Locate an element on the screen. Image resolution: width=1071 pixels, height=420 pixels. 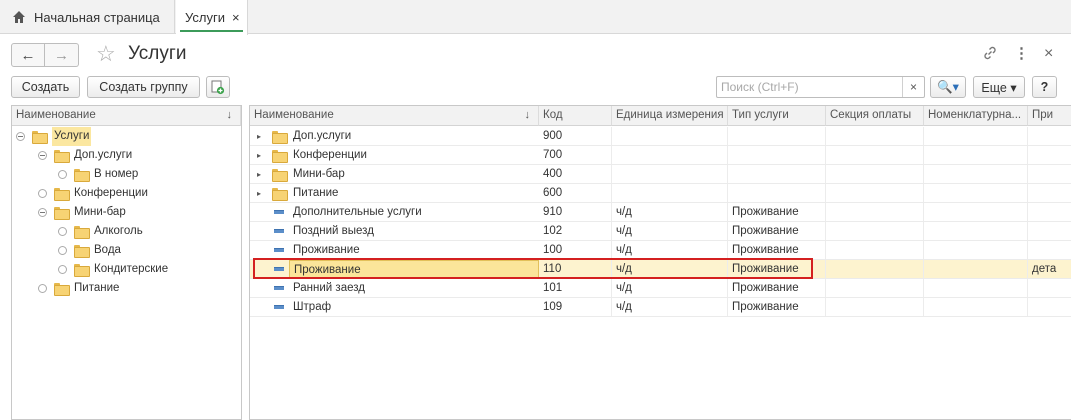
tree-item: В номер is located at coordinates (126, 174).